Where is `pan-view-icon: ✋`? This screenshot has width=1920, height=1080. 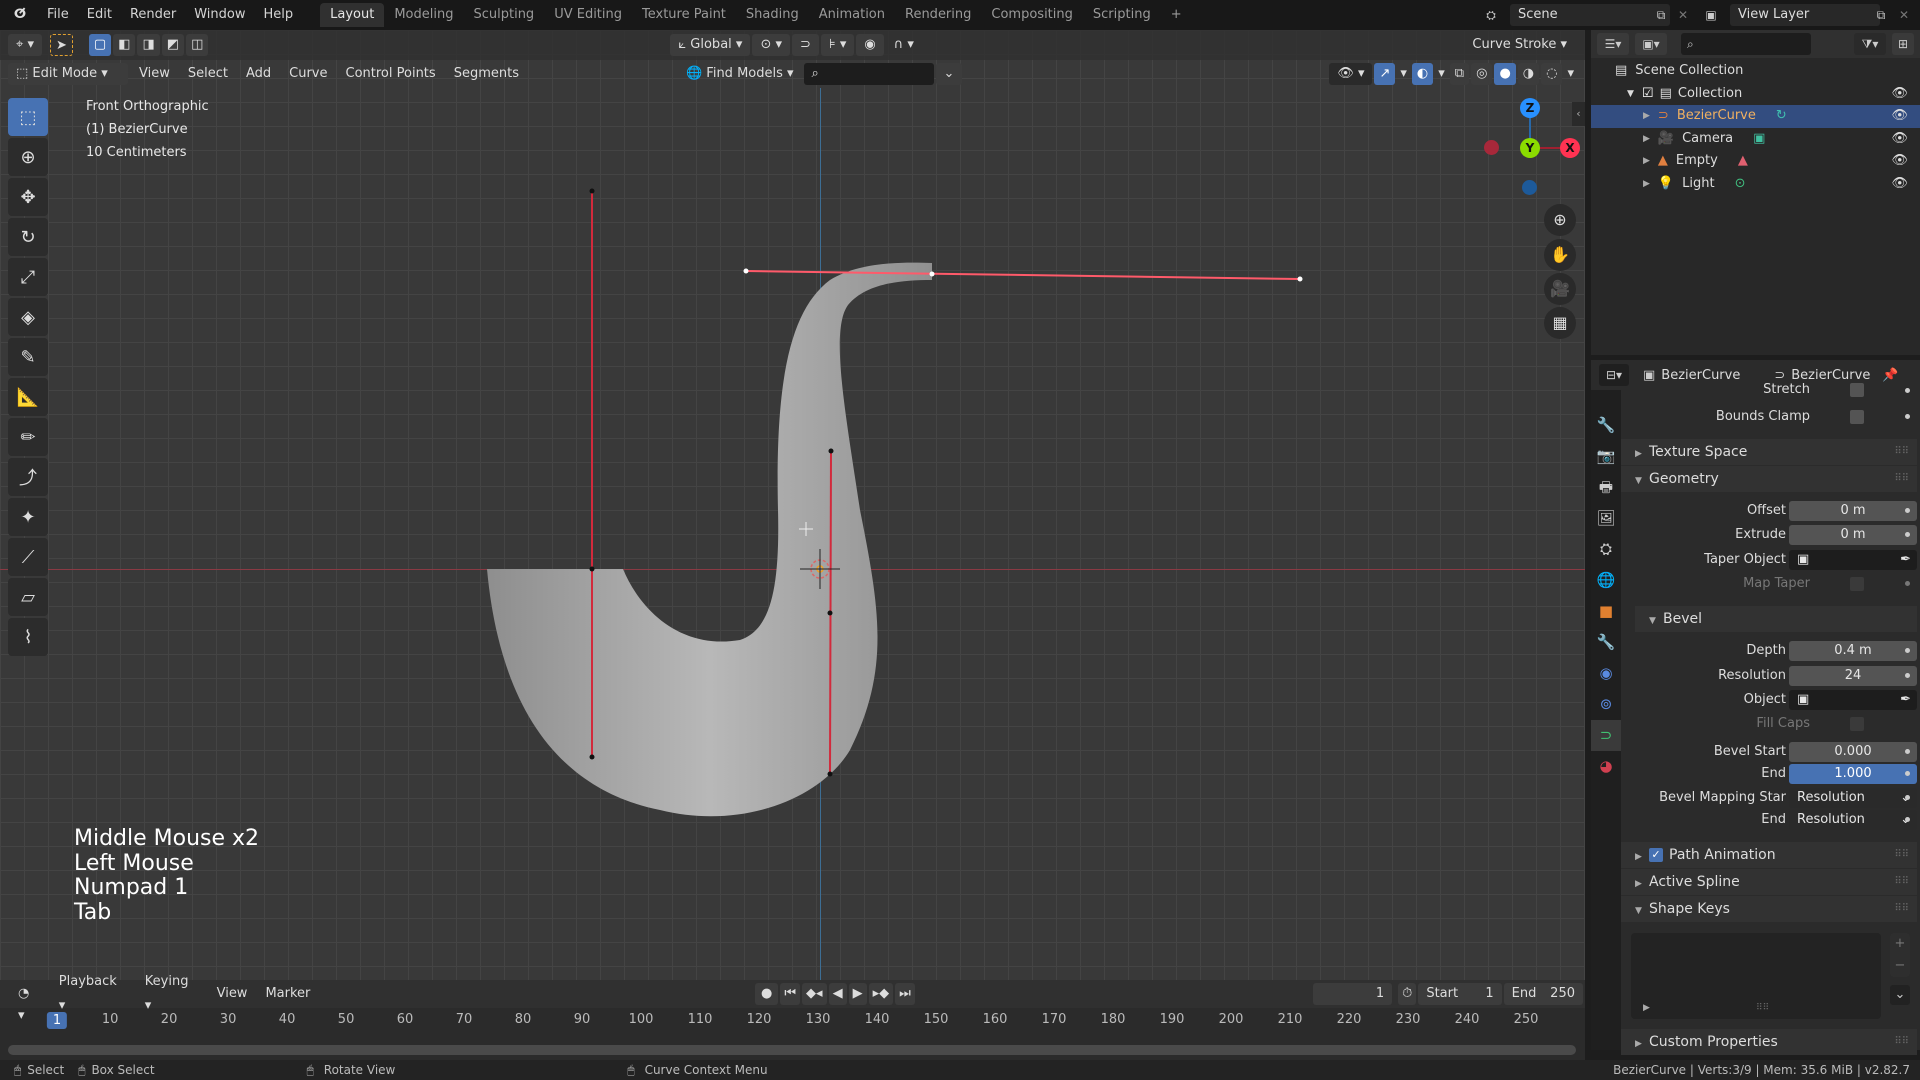
pan-view-icon: ✋ is located at coordinates (1560, 255).